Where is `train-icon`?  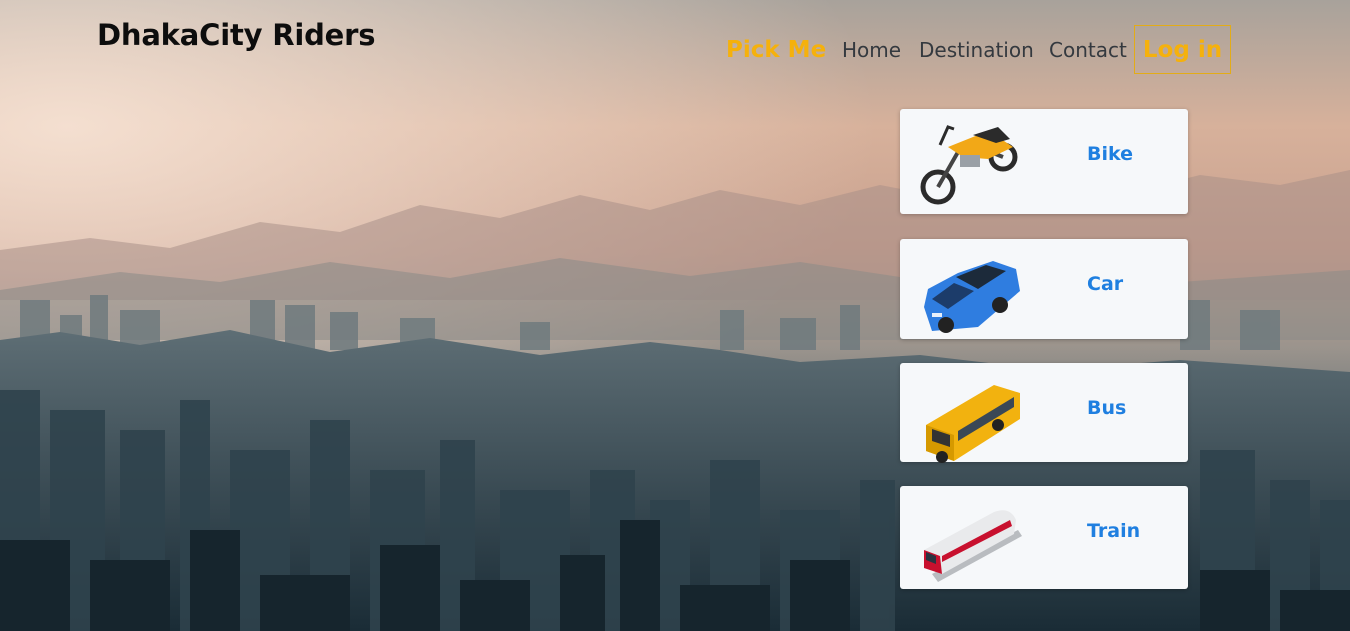
train-icon is located at coordinates (971, 540).